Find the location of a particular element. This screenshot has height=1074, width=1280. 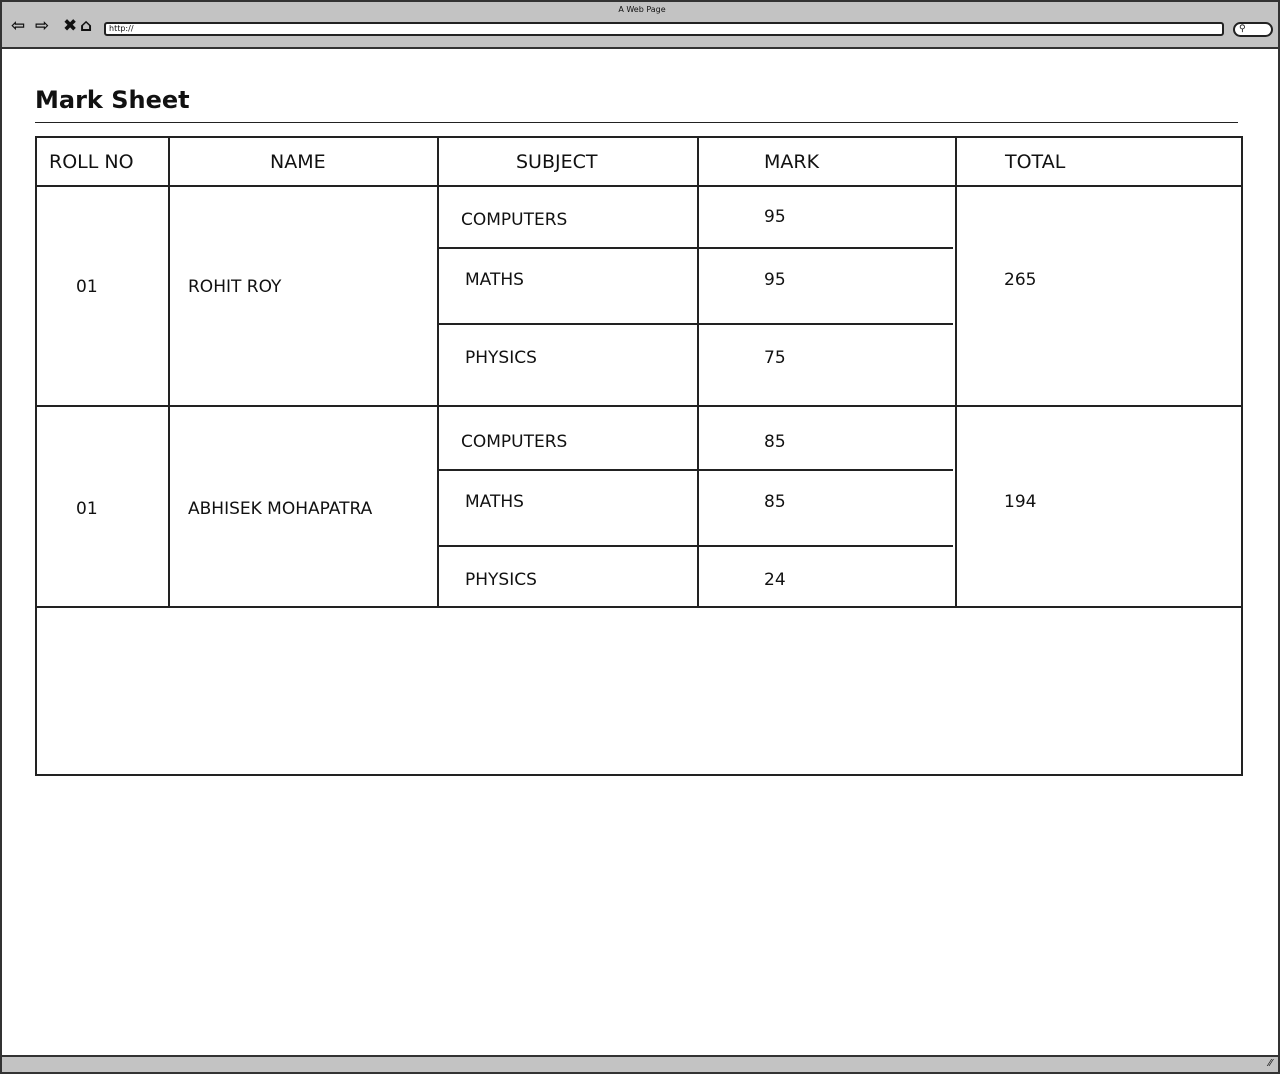

total-cell: 265 is located at coordinates (1020, 280).